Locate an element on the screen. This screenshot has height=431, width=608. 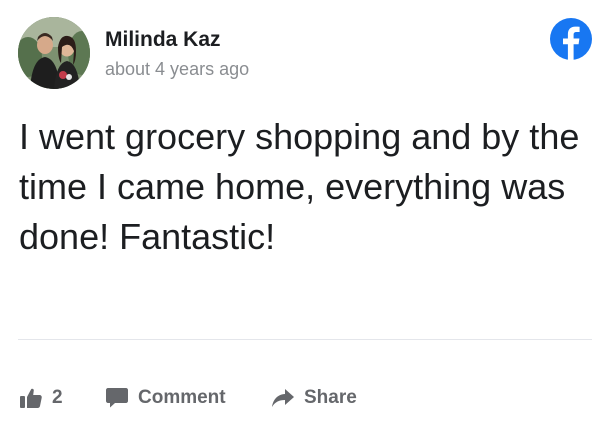
share-button: Share is located at coordinates (314, 398).